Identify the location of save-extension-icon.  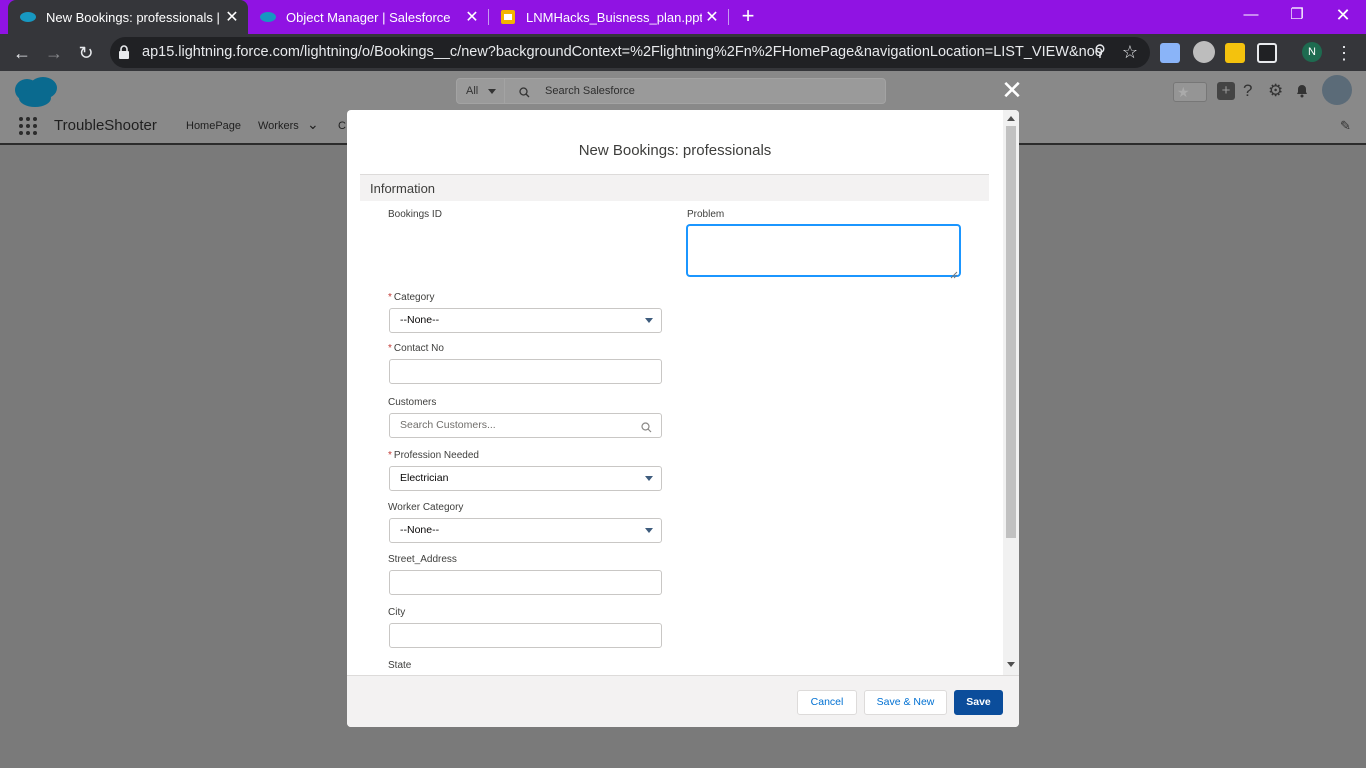
(1170, 53).